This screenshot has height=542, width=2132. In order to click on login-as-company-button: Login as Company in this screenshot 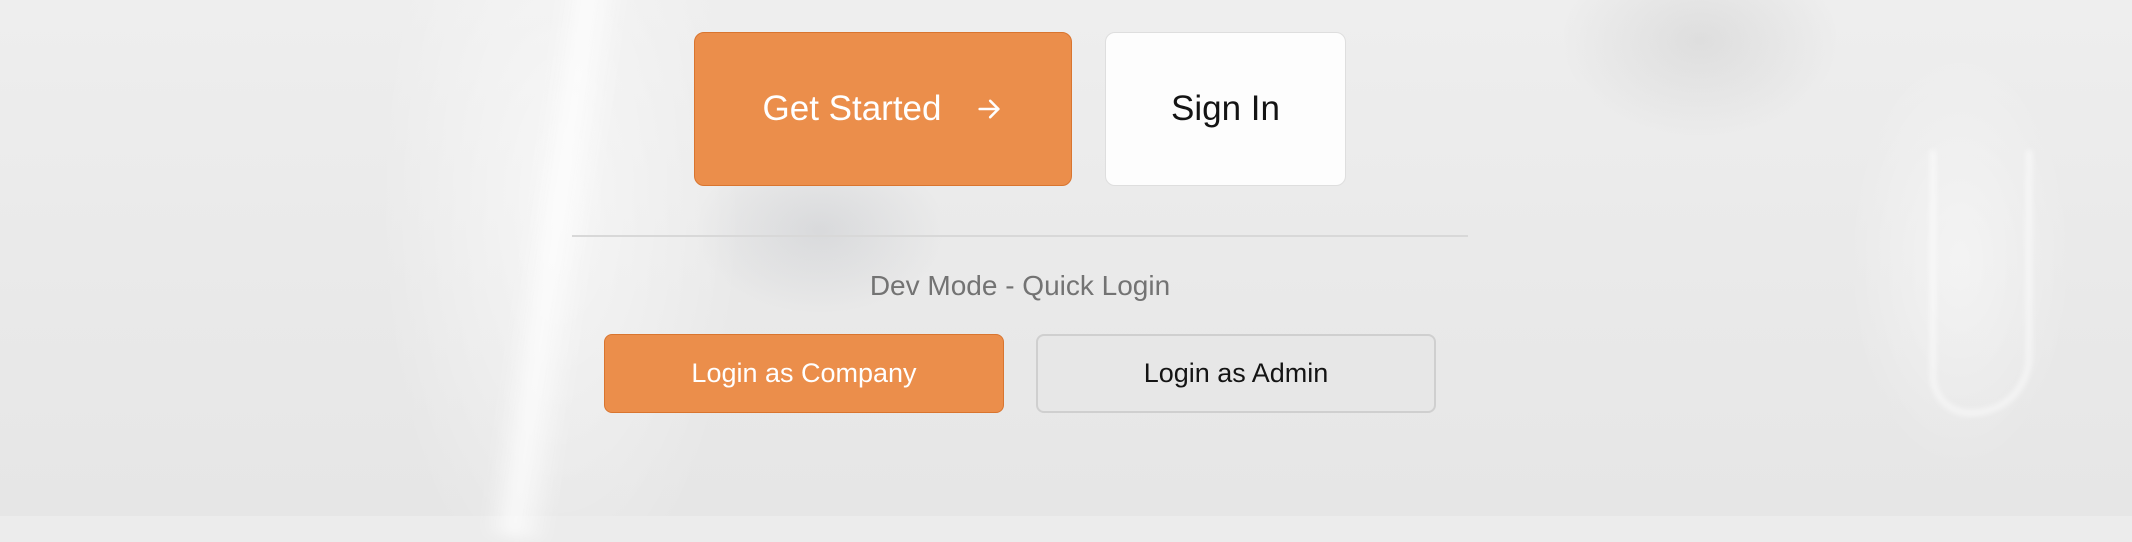, I will do `click(804, 373)`.